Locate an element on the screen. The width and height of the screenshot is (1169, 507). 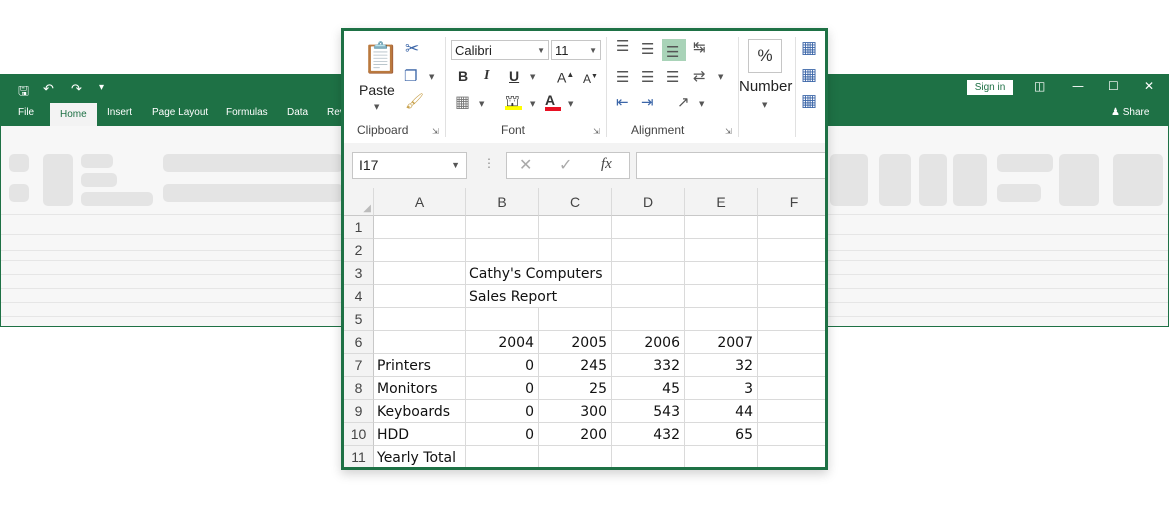
close-icon: ✕ is located at coordinates (1149, 86).